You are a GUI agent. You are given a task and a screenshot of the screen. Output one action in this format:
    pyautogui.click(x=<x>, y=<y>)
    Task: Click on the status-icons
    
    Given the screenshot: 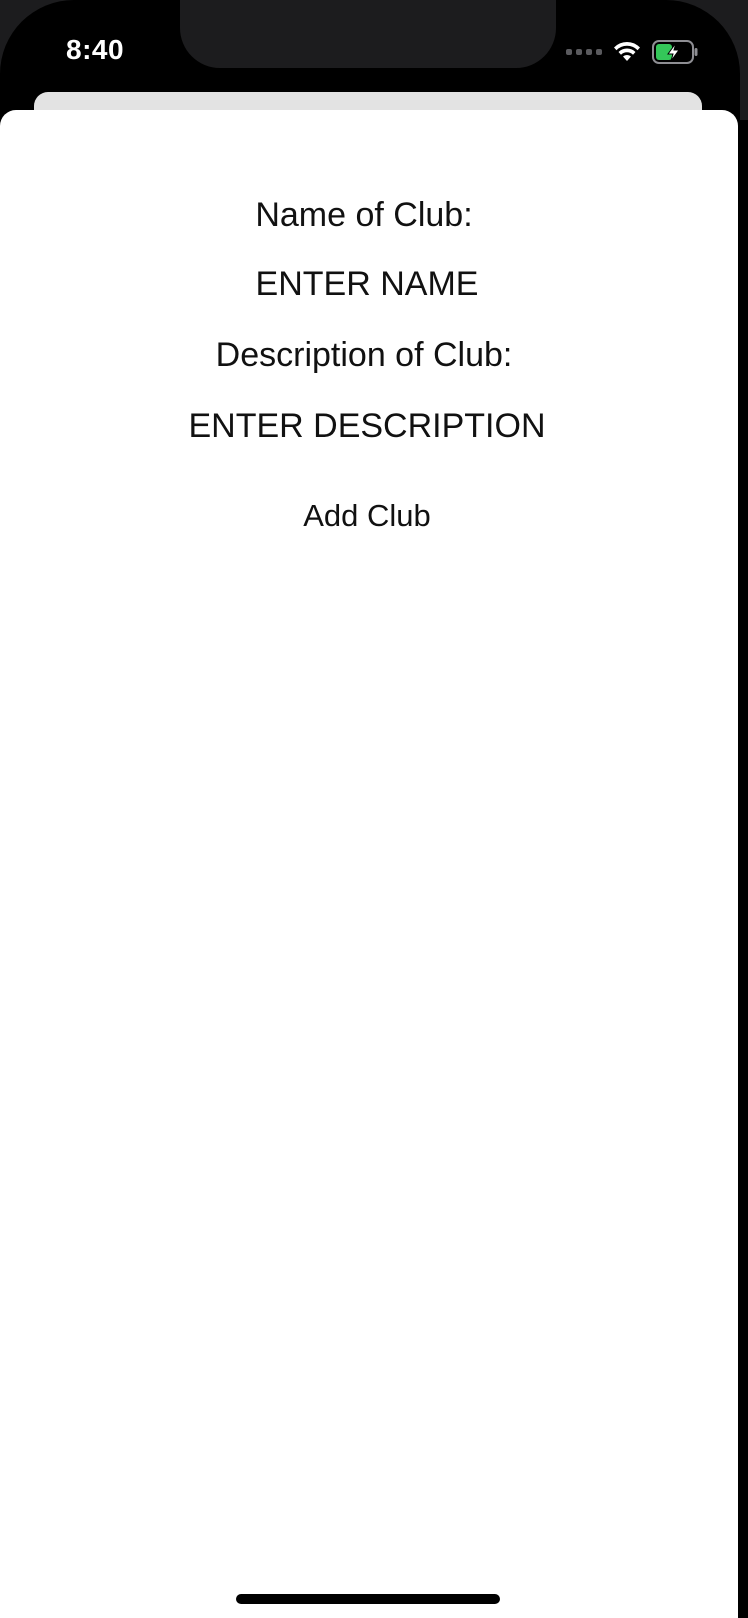 What is the action you would take?
    pyautogui.click(x=632, y=52)
    